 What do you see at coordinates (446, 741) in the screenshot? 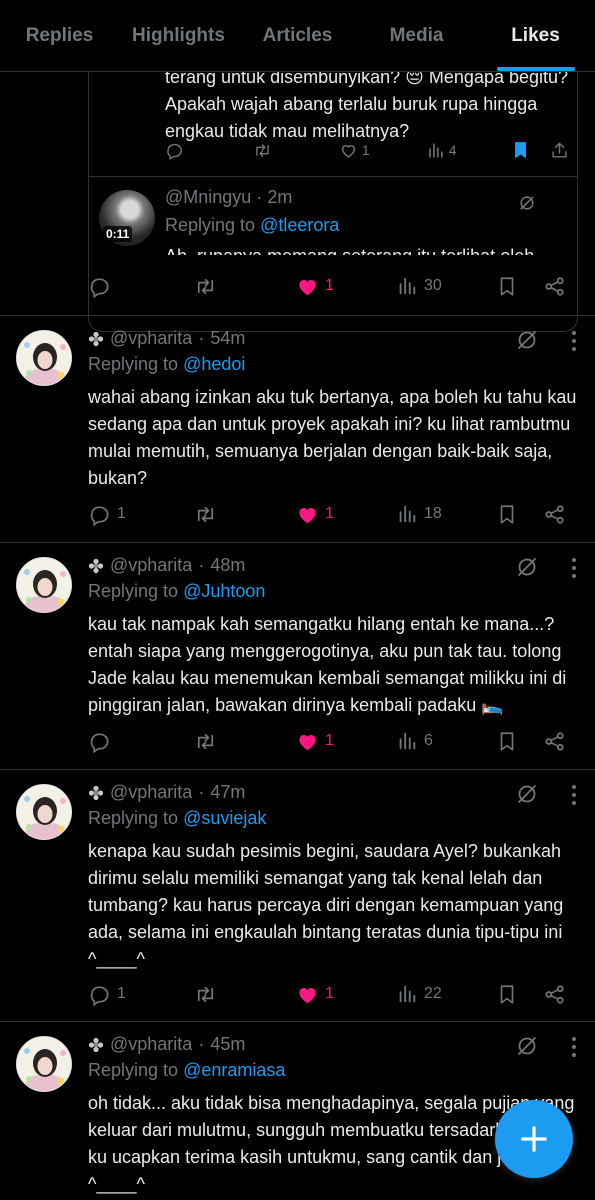
I see `views-button: 6` at bounding box center [446, 741].